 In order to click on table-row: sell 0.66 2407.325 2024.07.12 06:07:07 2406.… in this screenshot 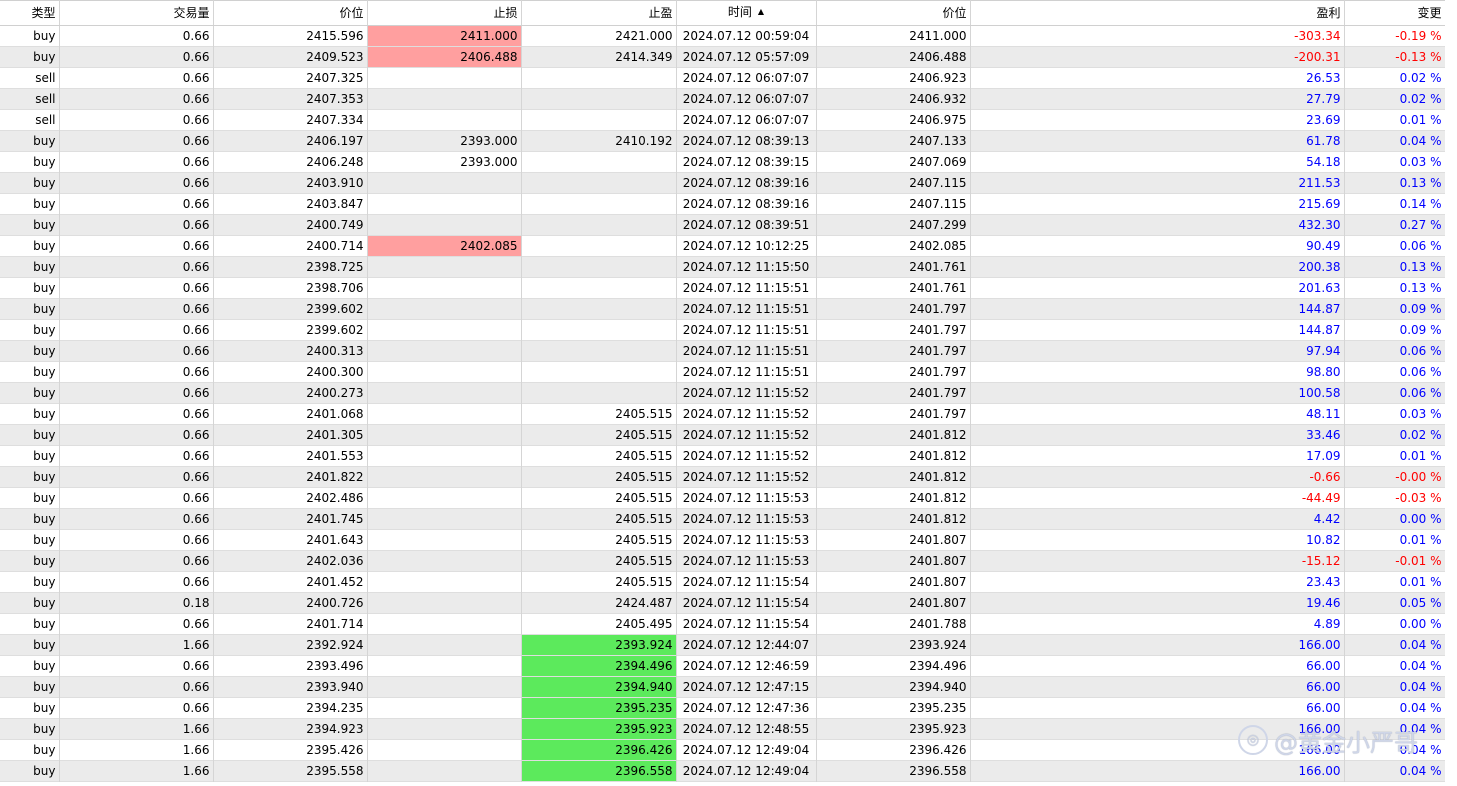, I will do `click(723, 78)`.